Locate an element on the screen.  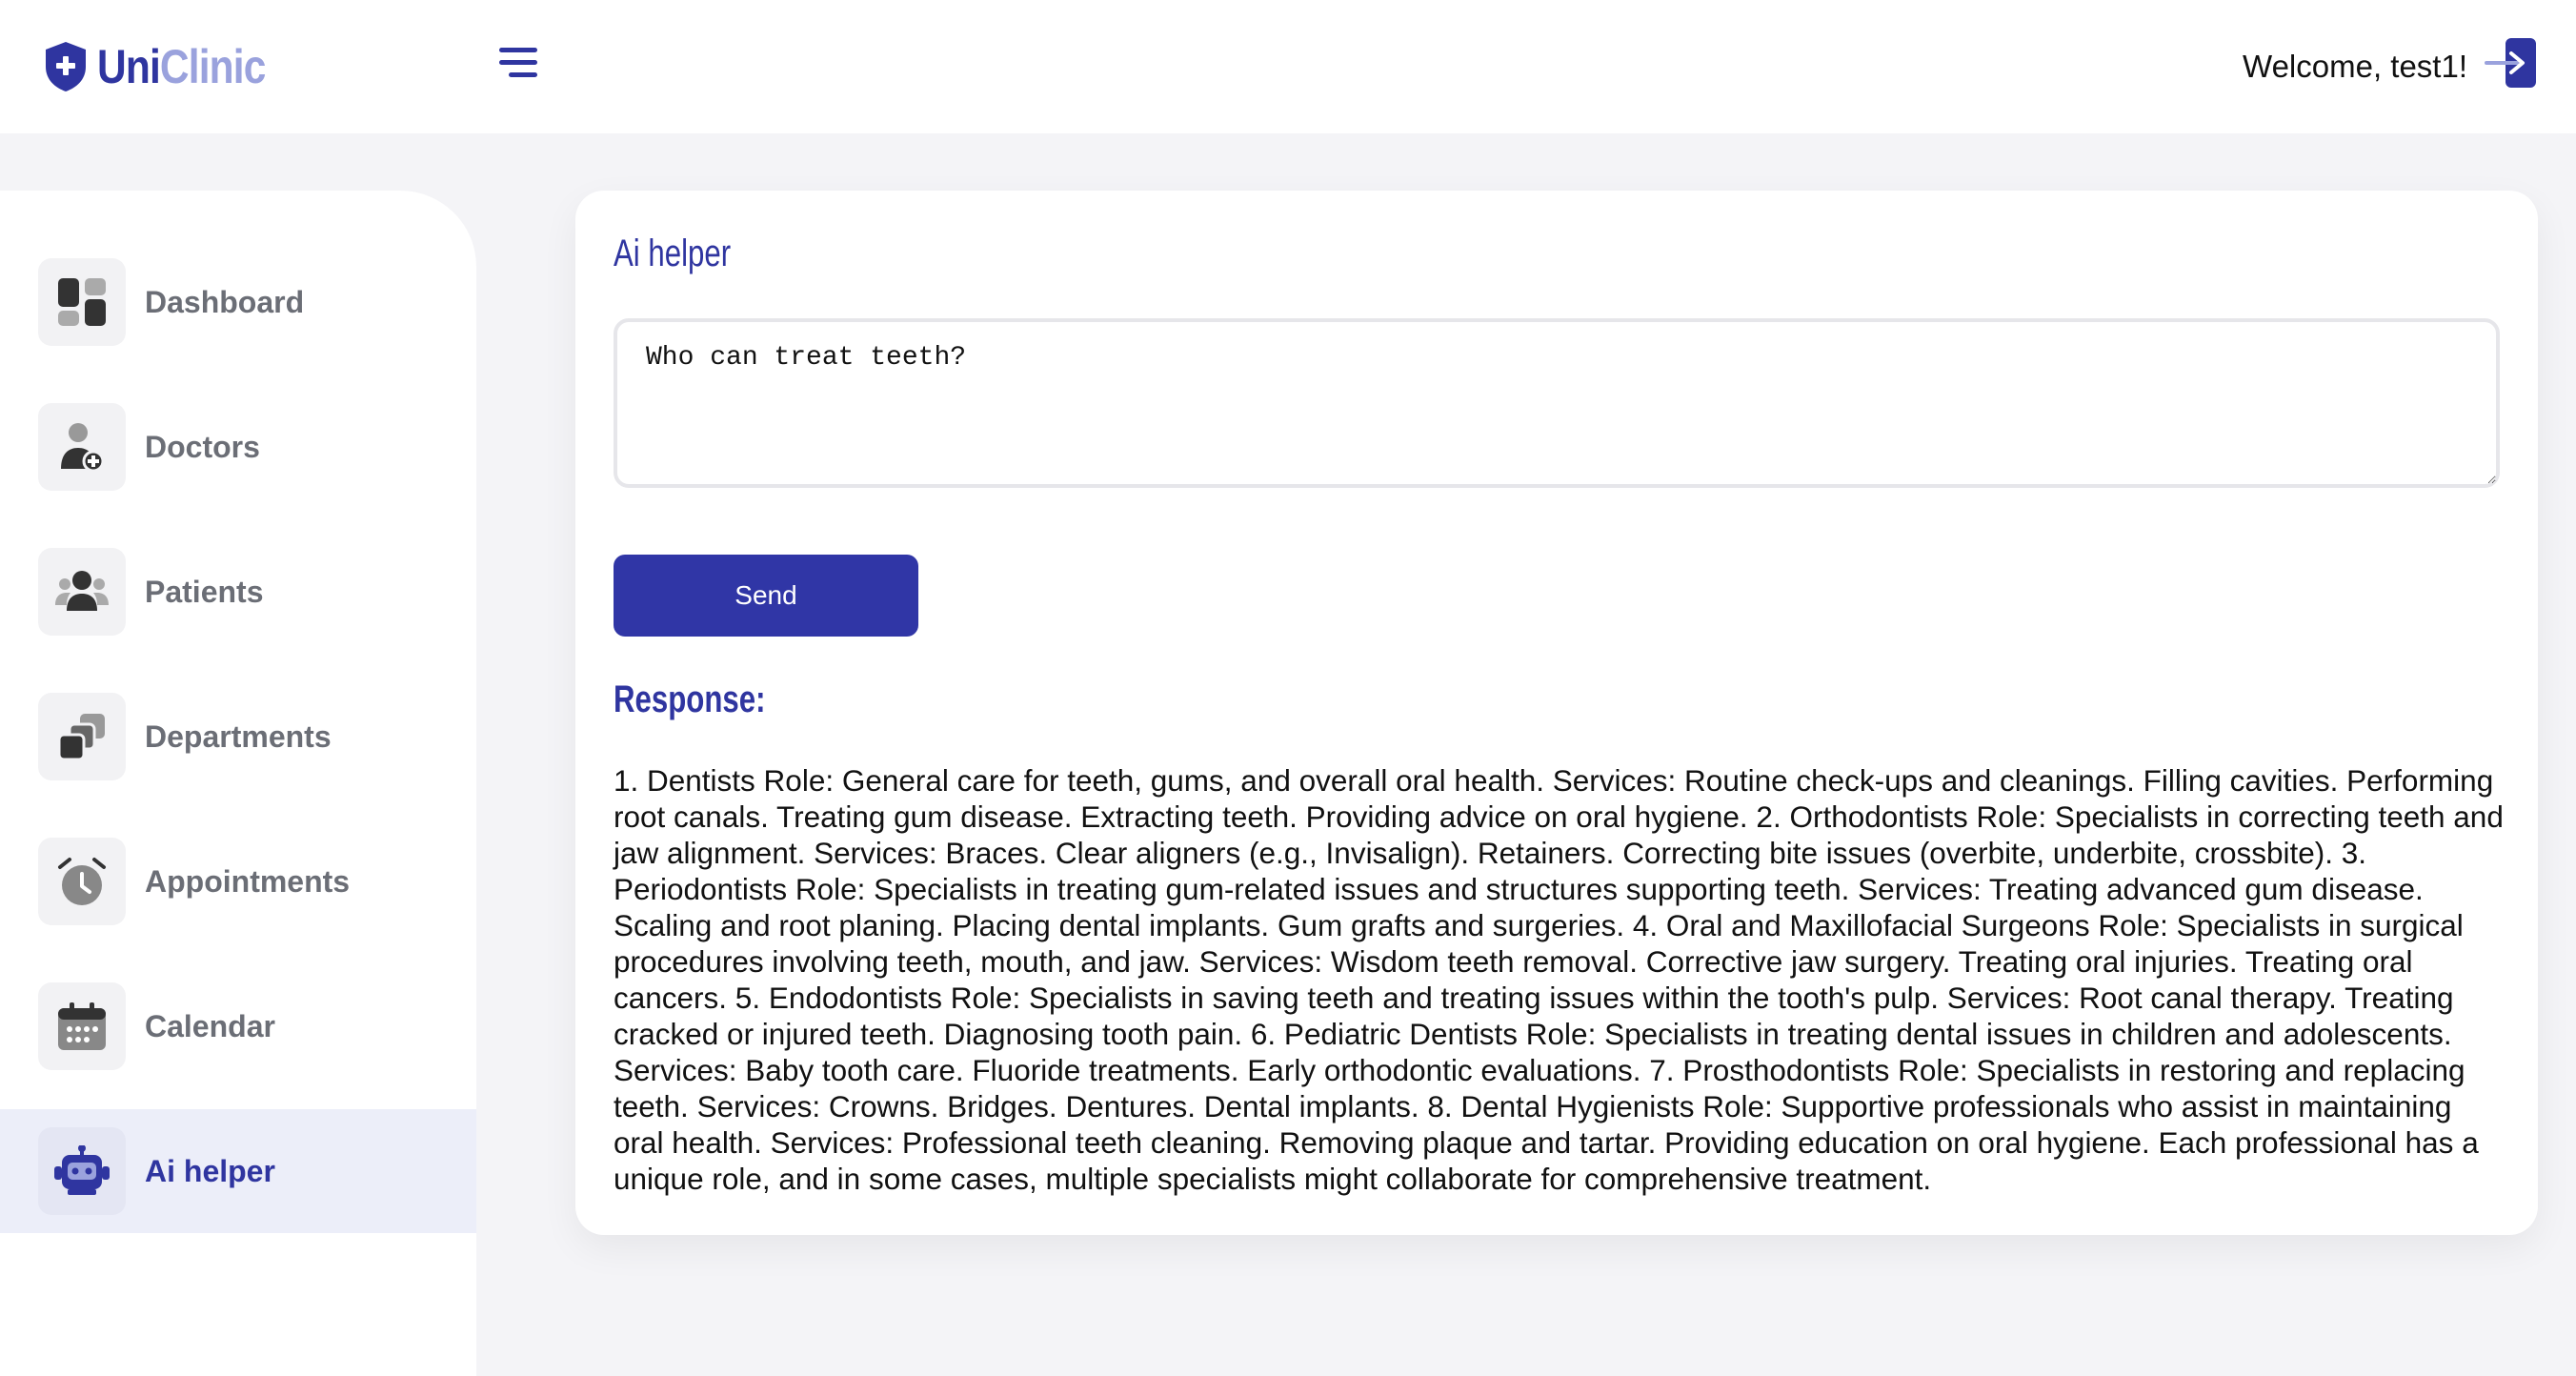
patients-icon-tile is located at coordinates (82, 592).